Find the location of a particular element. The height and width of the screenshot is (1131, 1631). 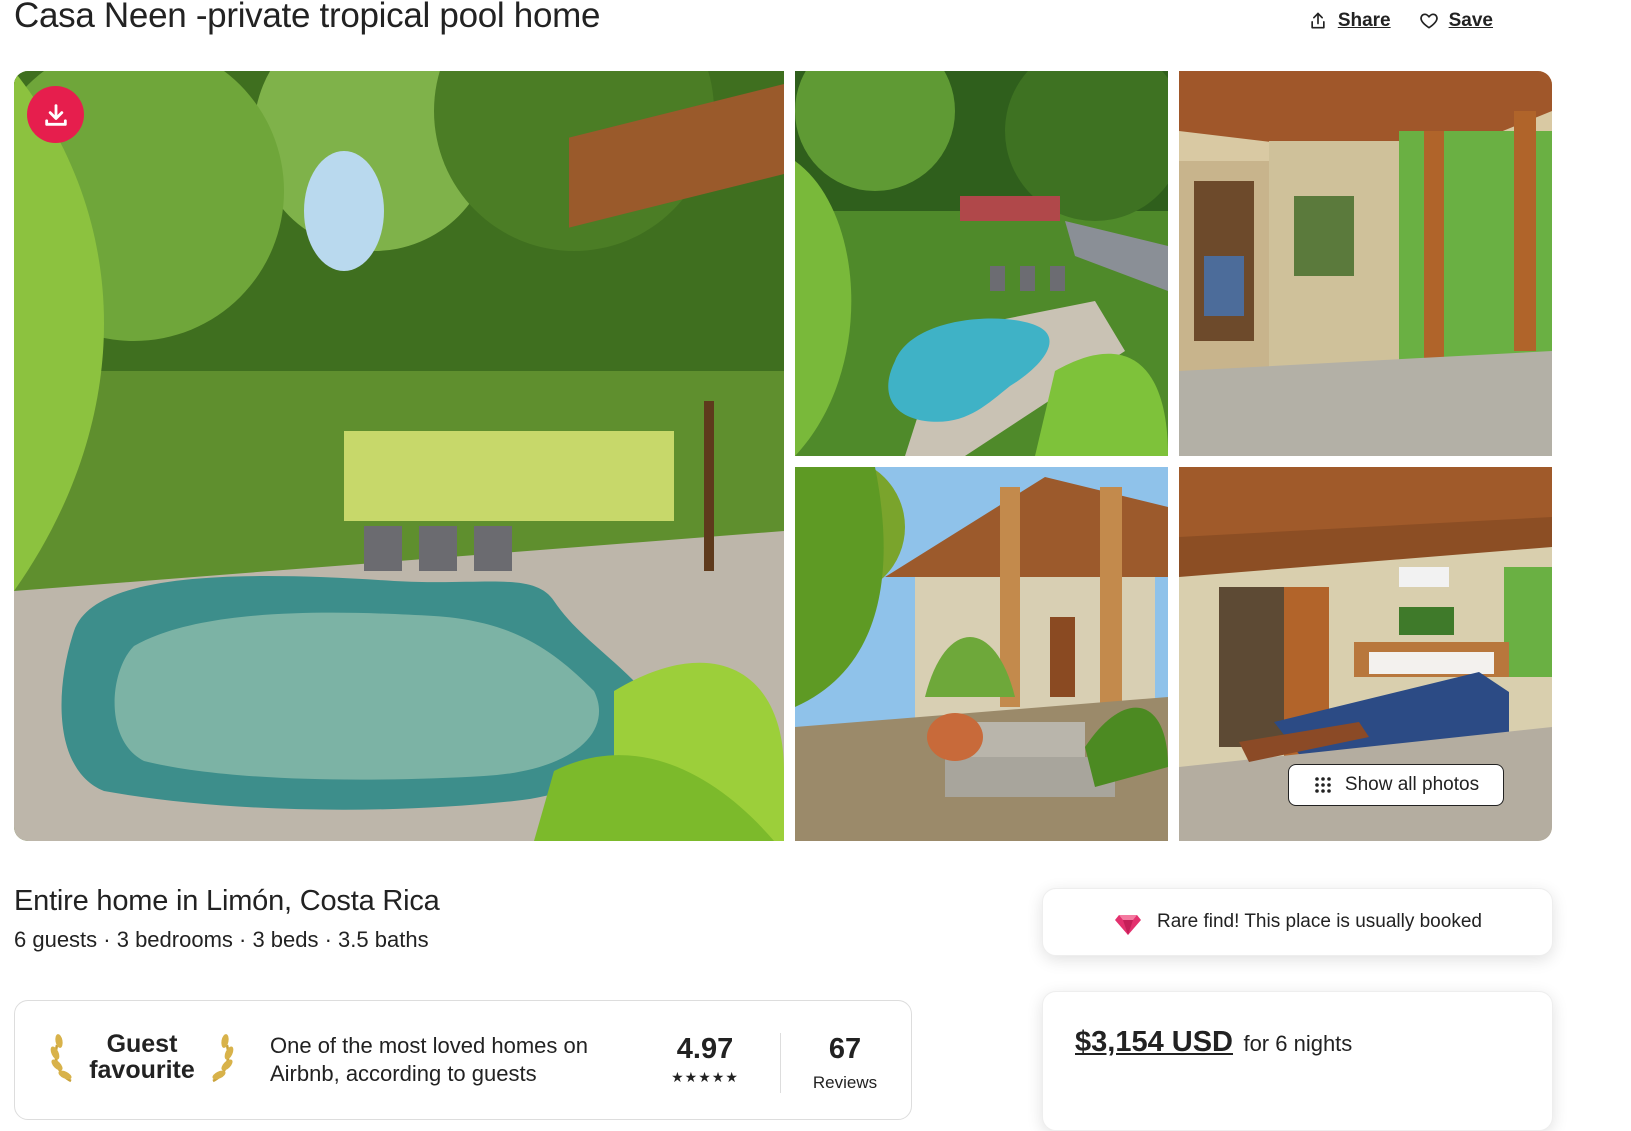

header-actions: Share Save is located at coordinates (1400, 21).